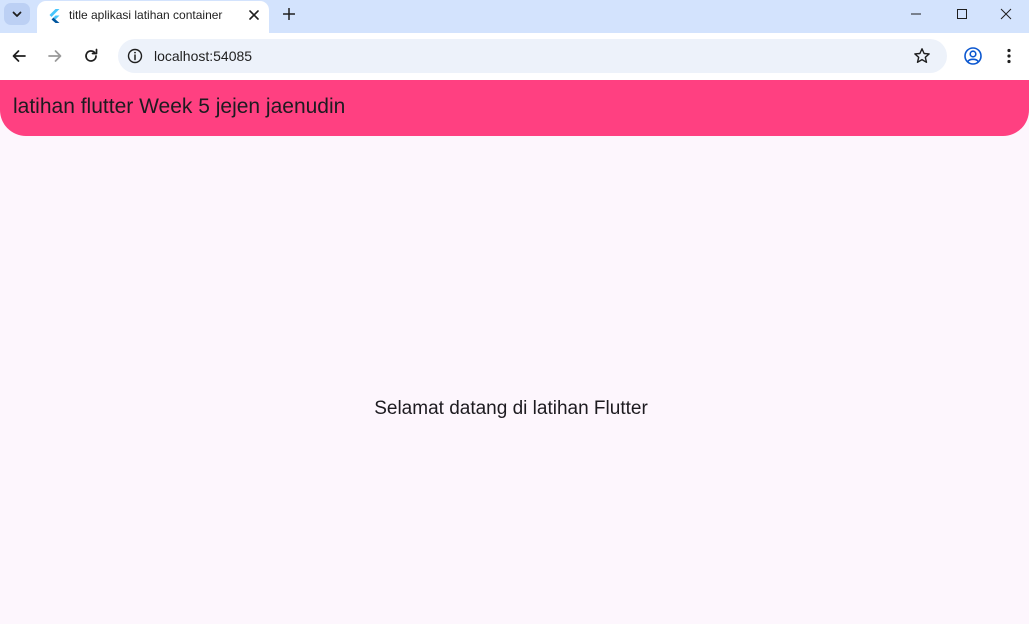 The width and height of the screenshot is (1029, 624). I want to click on maximize-icon, so click(962, 14).